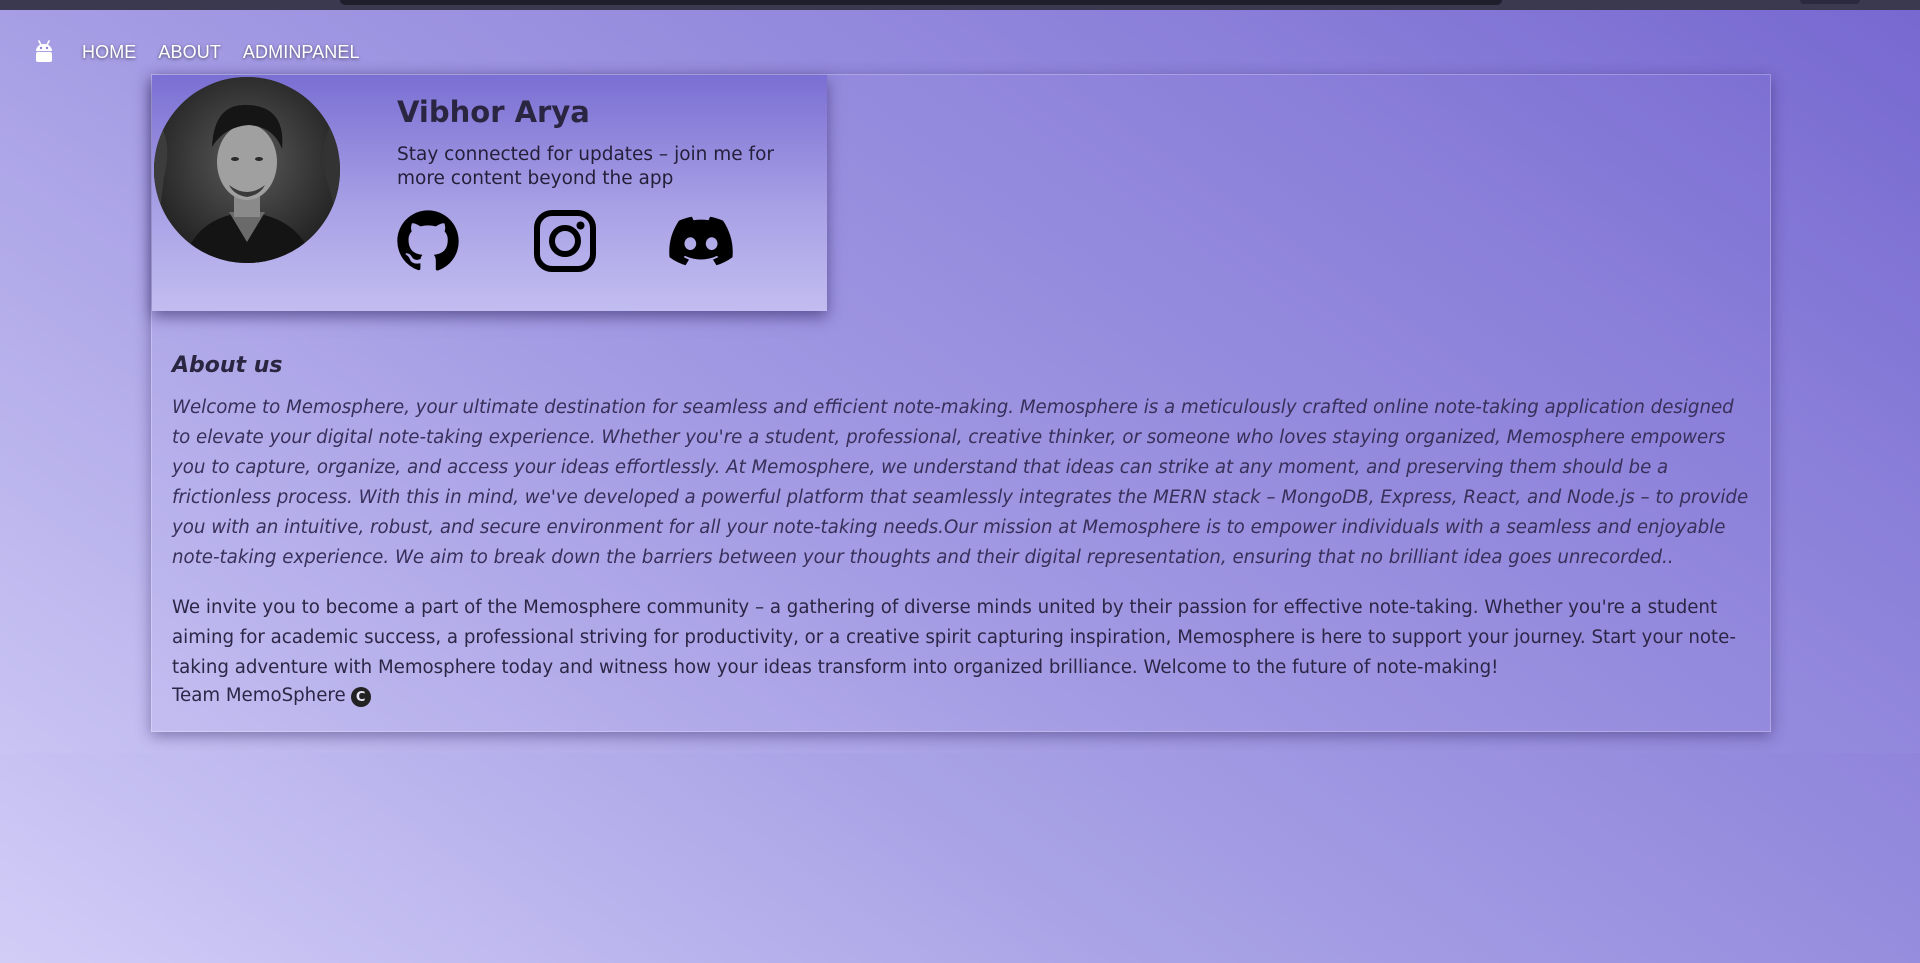 The height and width of the screenshot is (963, 1920). I want to click on nav-home-link: HOME, so click(109, 52).